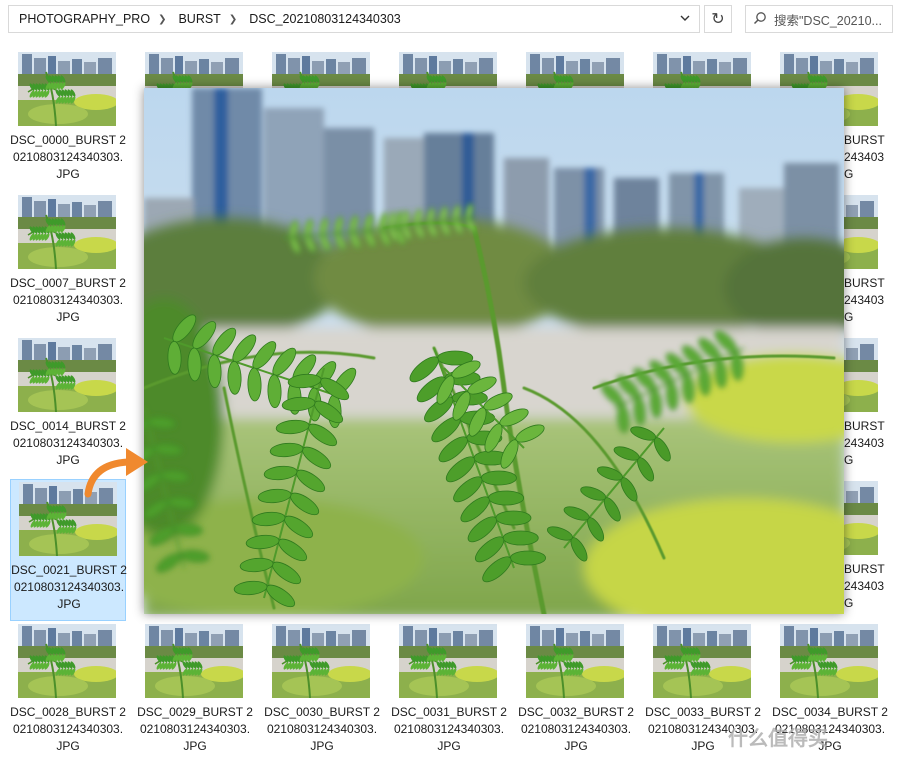 The height and width of the screenshot is (764, 900). What do you see at coordinates (68, 729) in the screenshot?
I see `file-name: DSC_0028_BURST 20210803124340303.JPG` at bounding box center [68, 729].